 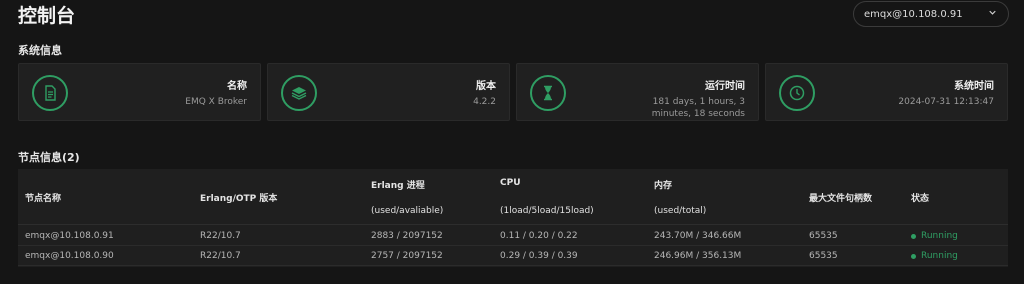 What do you see at coordinates (407, 211) in the screenshot?
I see `col-header-process-sub: (used/avaliable)` at bounding box center [407, 211].